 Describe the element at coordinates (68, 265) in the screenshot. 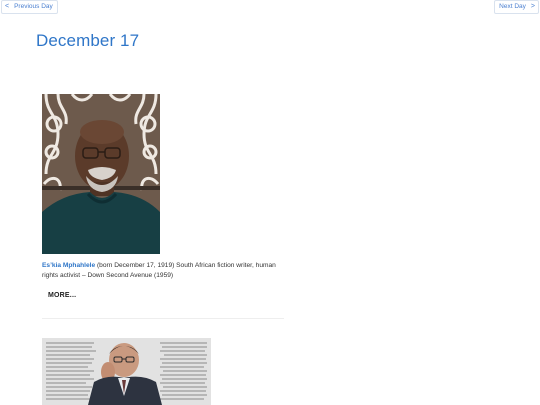

I see `author-name-link: Es’kia Mphahlele` at that location.